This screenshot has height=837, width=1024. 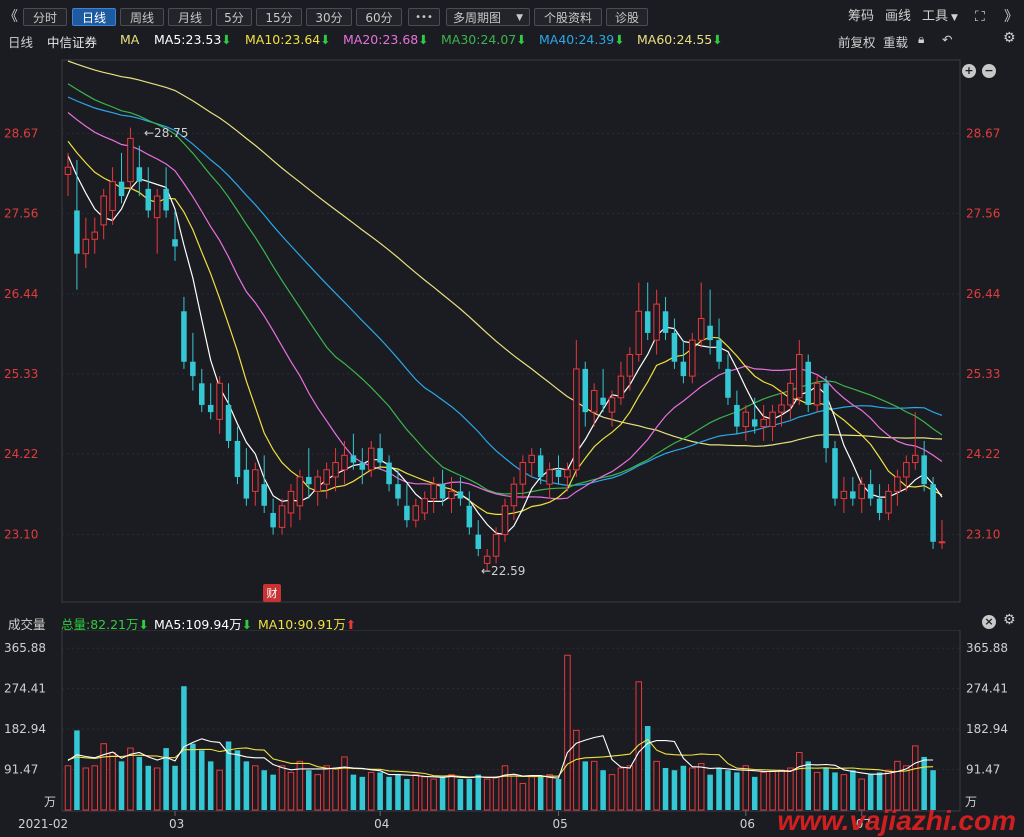 I want to click on more-periods-button: •••, so click(x=424, y=17).